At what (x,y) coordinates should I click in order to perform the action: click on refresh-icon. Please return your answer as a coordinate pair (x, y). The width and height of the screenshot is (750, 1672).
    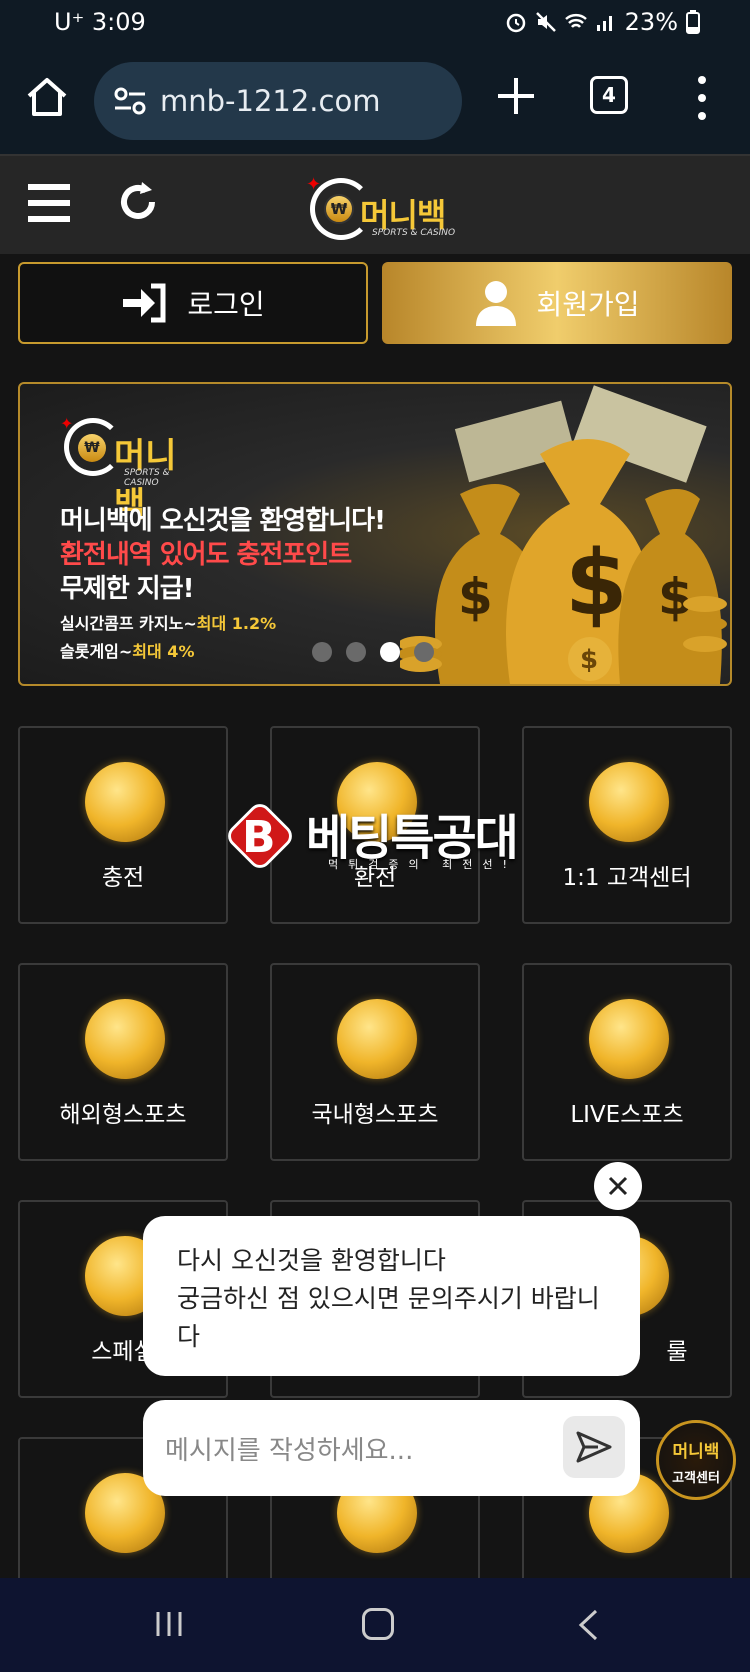
    Looking at the image, I should click on (138, 202).